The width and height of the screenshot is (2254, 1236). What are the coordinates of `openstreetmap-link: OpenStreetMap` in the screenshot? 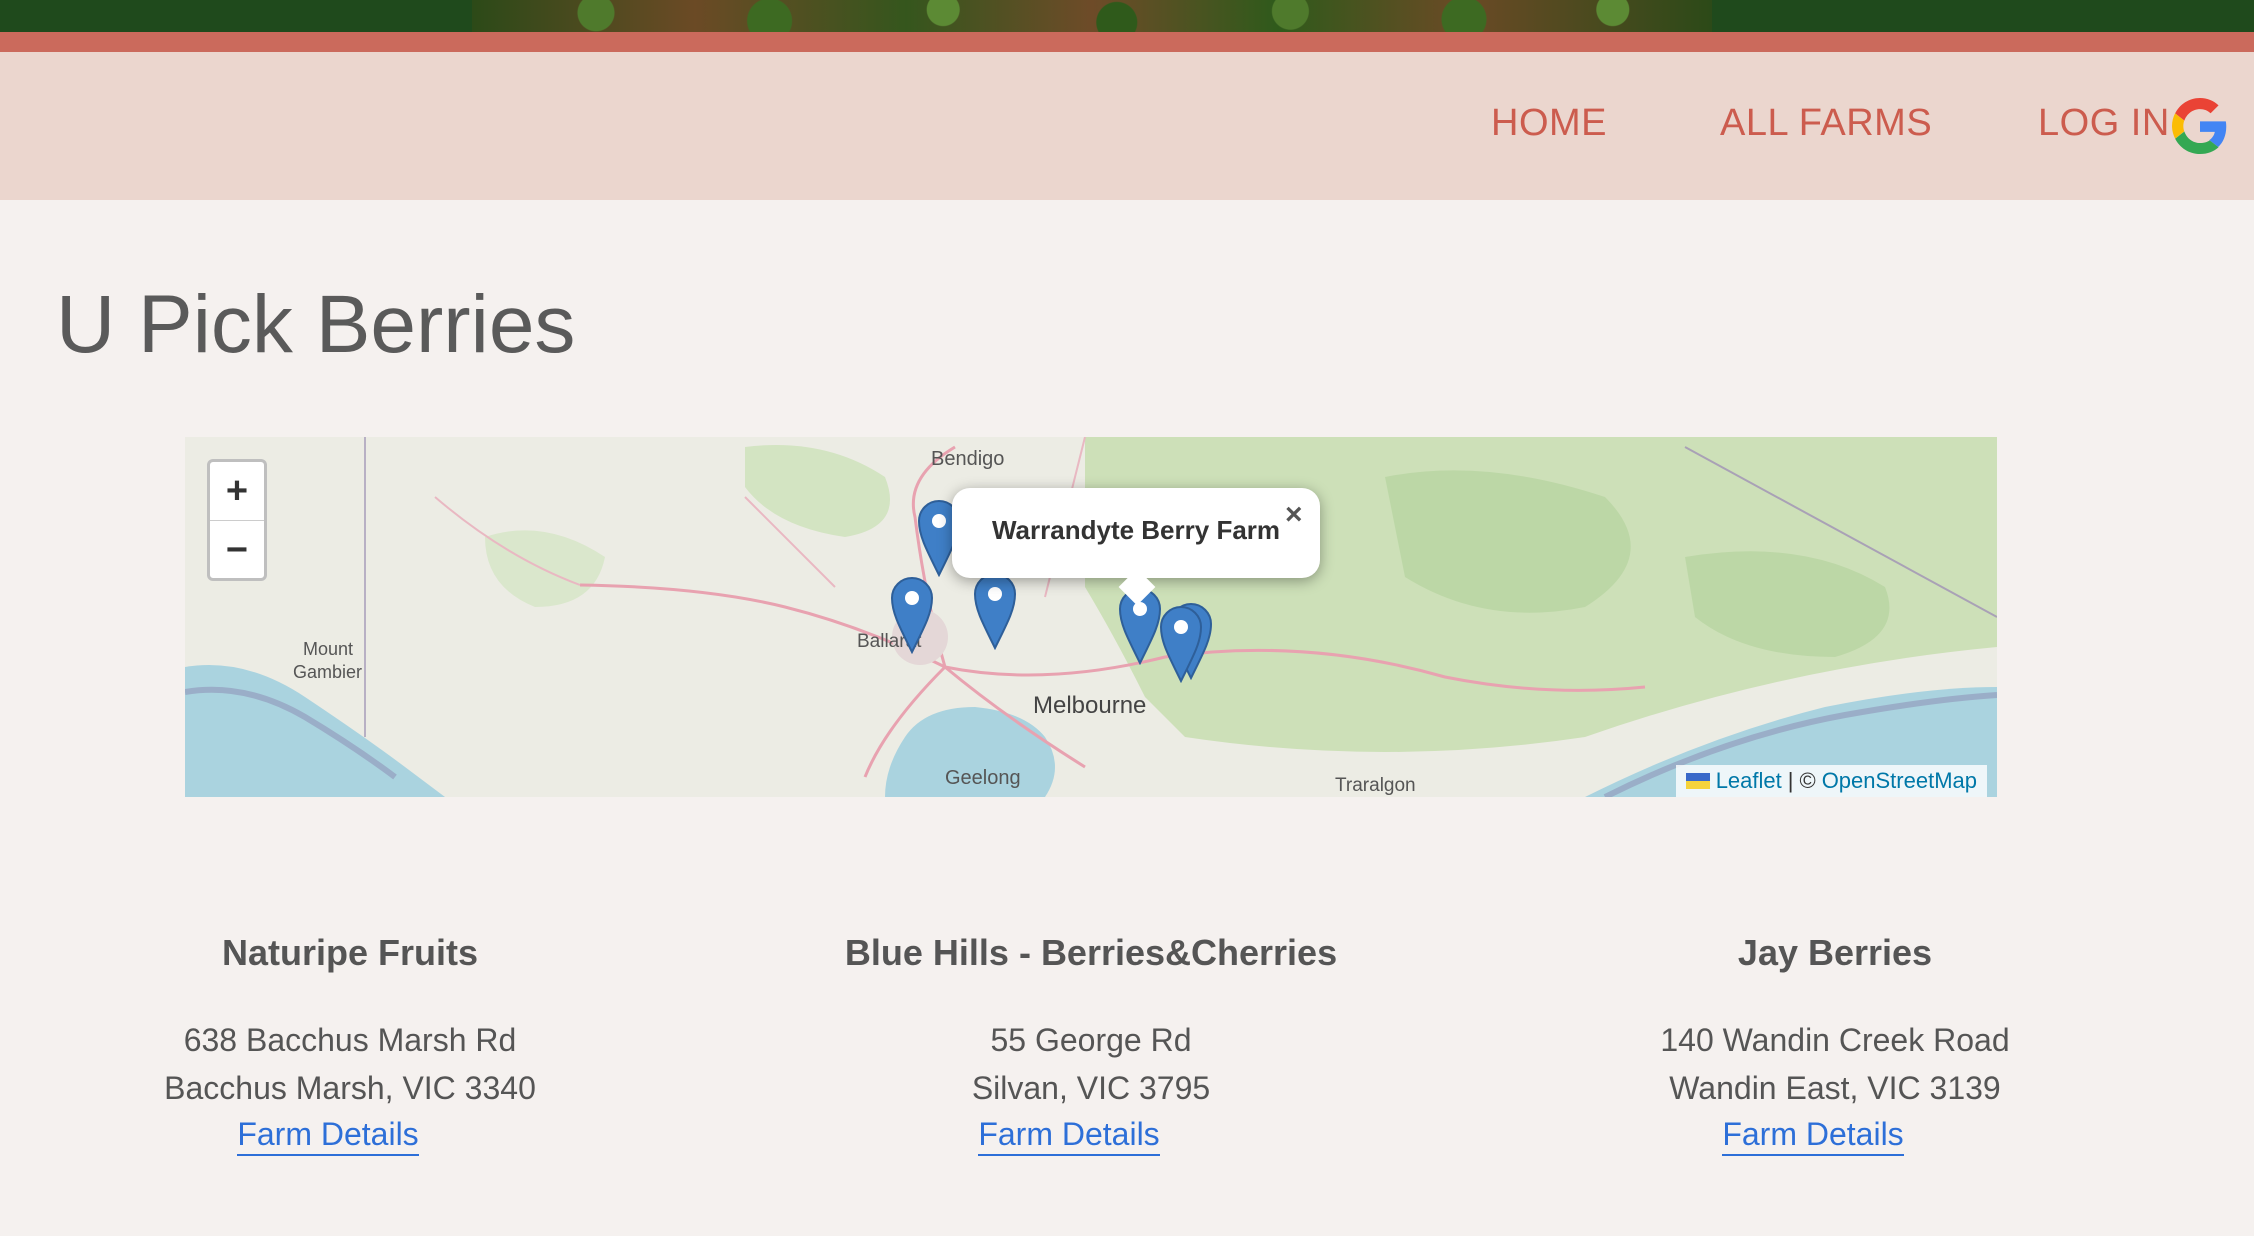 It's located at (1899, 781).